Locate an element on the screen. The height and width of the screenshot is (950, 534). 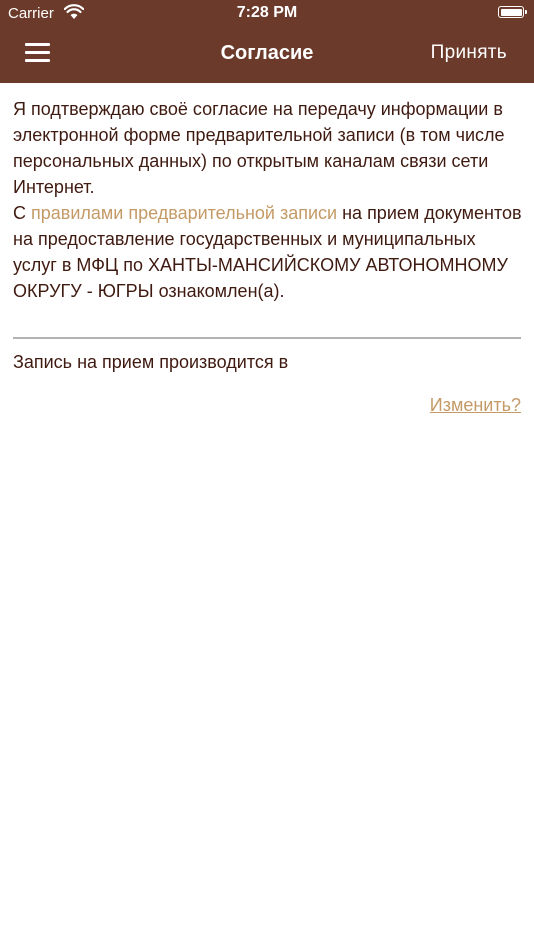
top-bar: Carrier 7:28 PM Согласие Принять is located at coordinates (267, 41).